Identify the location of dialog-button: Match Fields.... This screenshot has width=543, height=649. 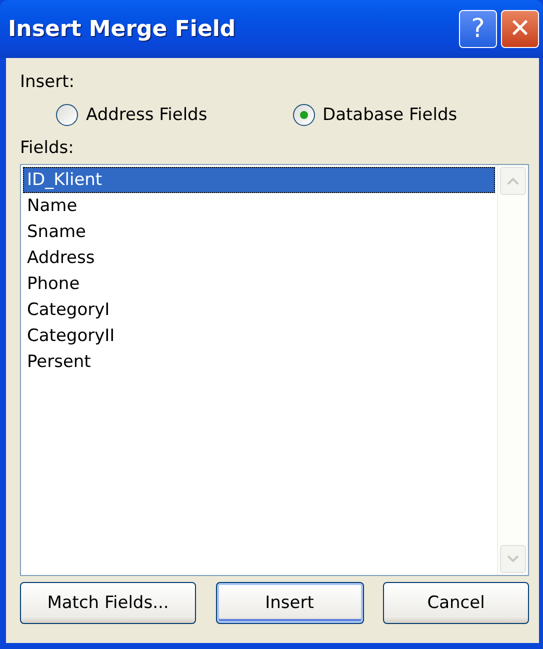
(108, 603).